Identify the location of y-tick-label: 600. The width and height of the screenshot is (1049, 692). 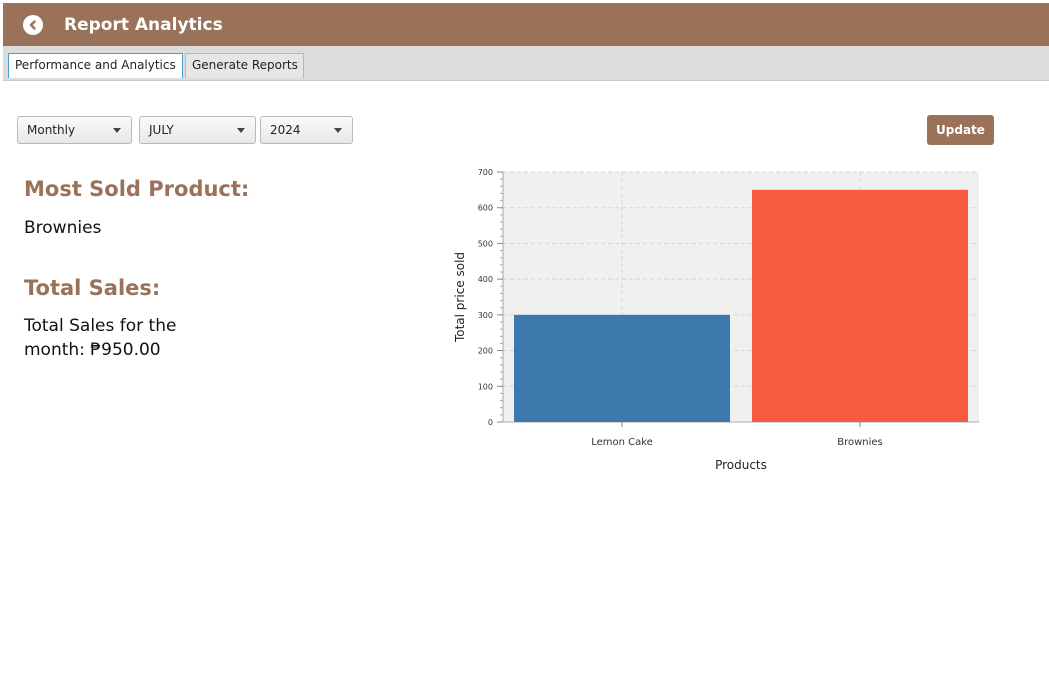
(485, 208).